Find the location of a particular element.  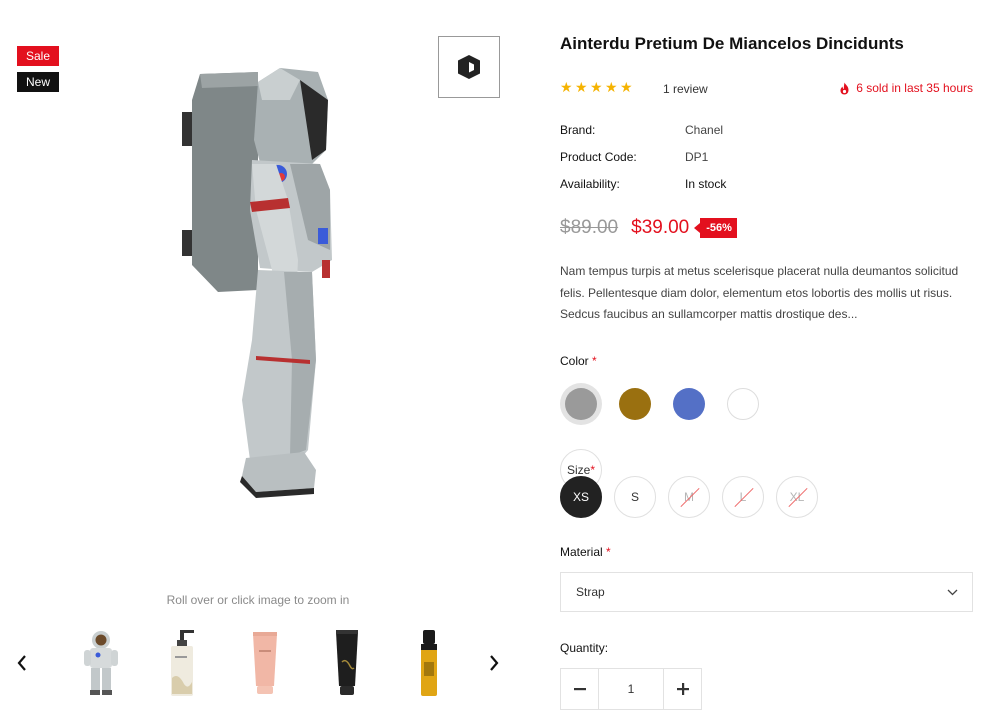

reviews-link: 1 review is located at coordinates (685, 89).